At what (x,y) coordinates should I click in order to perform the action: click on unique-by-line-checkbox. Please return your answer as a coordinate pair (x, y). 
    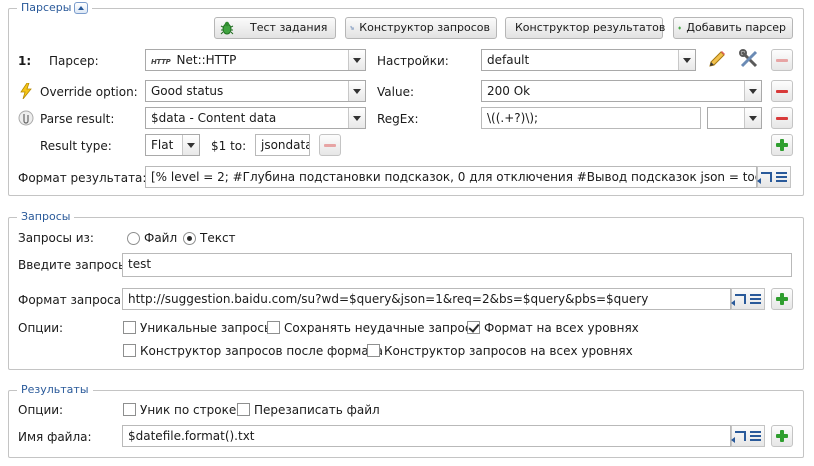
    Looking at the image, I should click on (129, 409).